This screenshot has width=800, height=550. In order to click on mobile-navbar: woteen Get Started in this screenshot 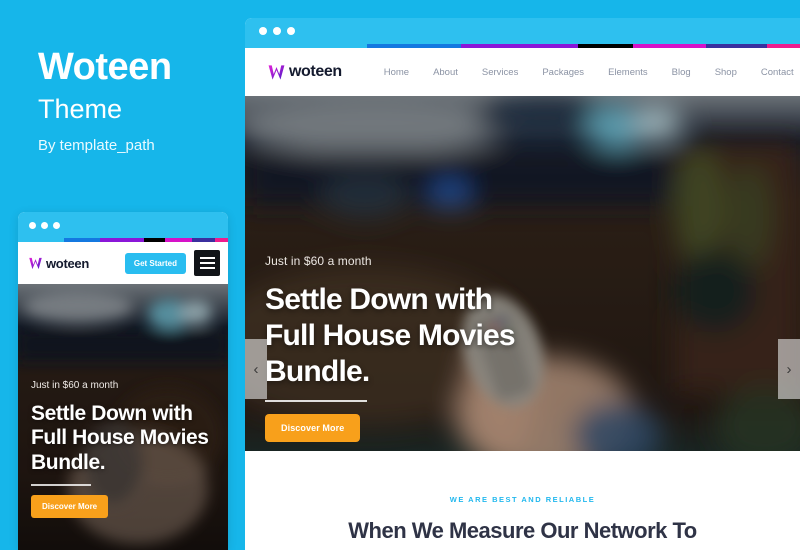, I will do `click(123, 263)`.